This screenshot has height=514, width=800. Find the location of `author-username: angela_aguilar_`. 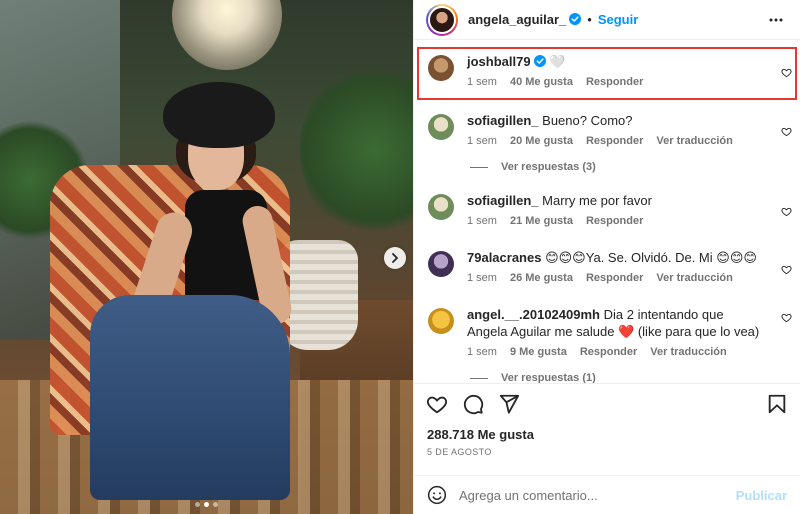

author-username: angela_aguilar_ is located at coordinates (525, 19).